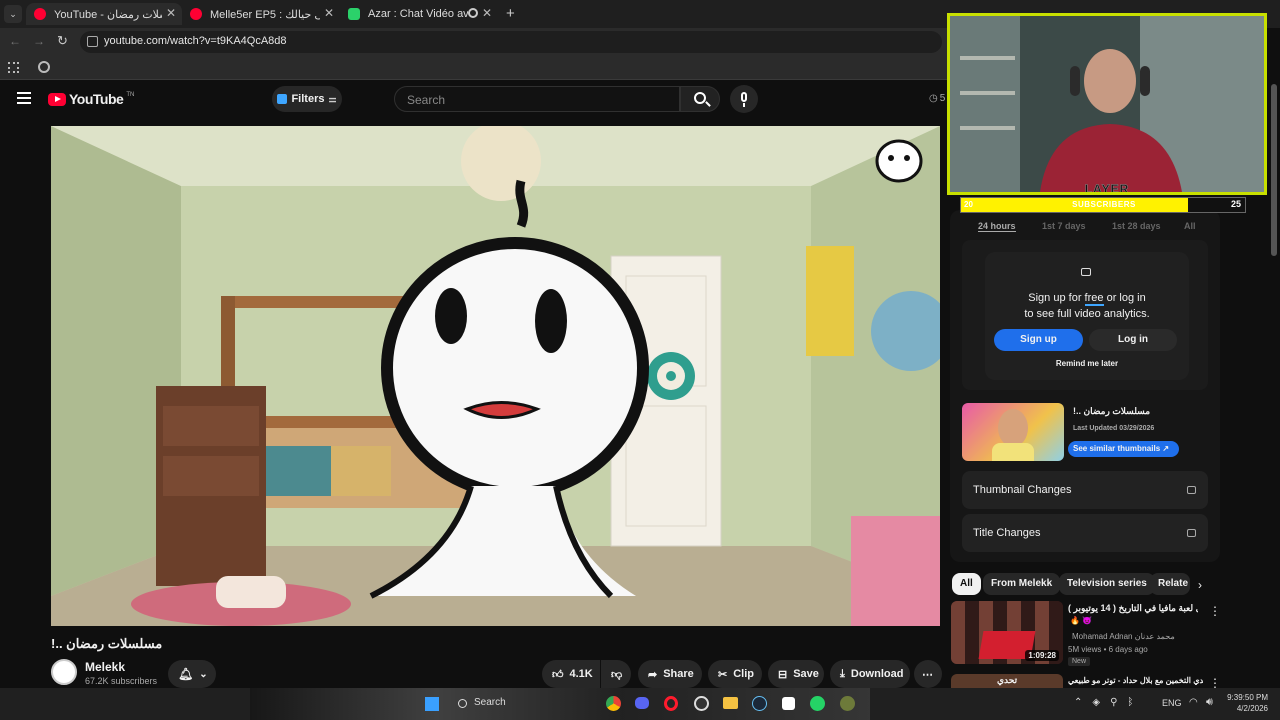 This screenshot has height=720, width=1280. I want to click on tab-melle5er: Melle5er EP5 : لطيف على حيالك ✕, so click(261, 14).